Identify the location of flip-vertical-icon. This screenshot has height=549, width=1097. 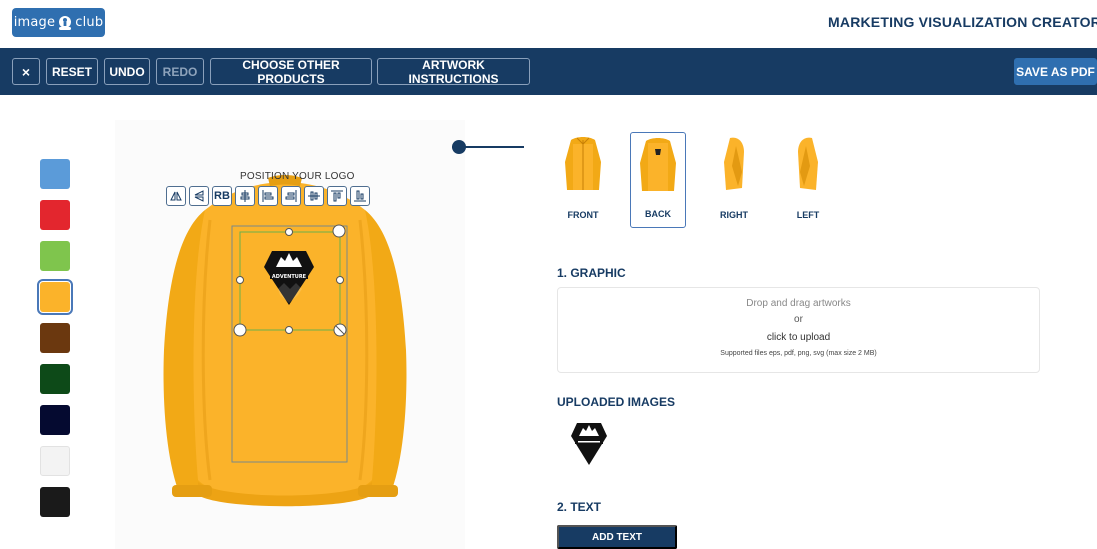
(199, 196).